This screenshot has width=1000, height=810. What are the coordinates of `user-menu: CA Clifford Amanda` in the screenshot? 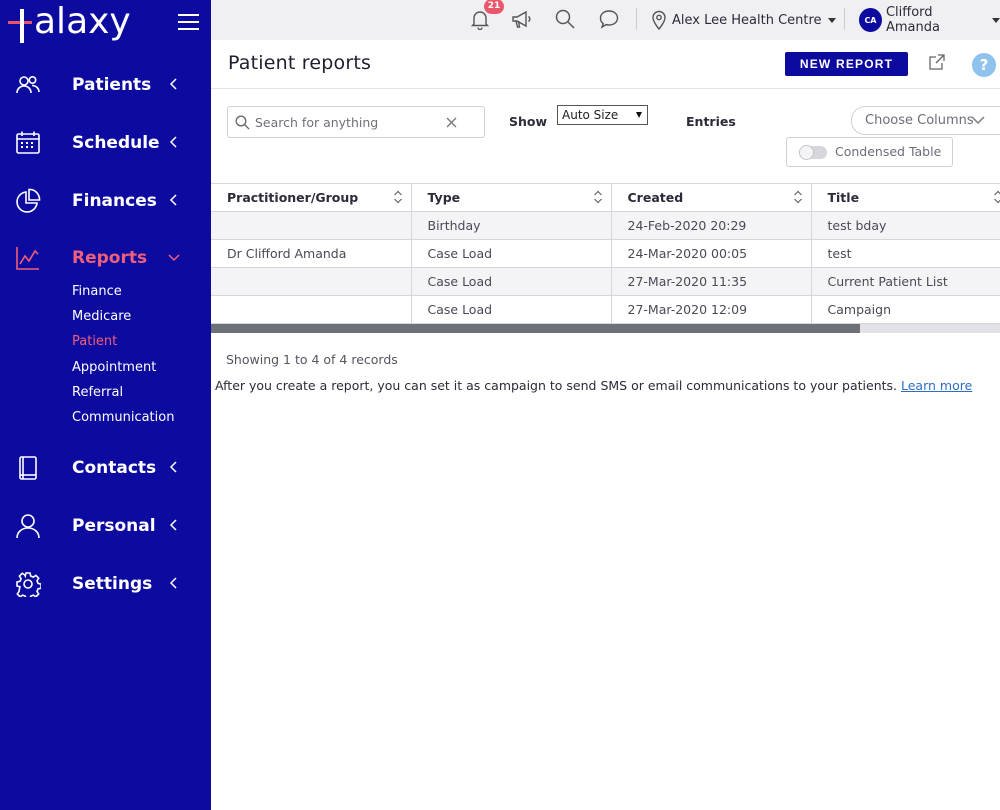 It's located at (929, 20).